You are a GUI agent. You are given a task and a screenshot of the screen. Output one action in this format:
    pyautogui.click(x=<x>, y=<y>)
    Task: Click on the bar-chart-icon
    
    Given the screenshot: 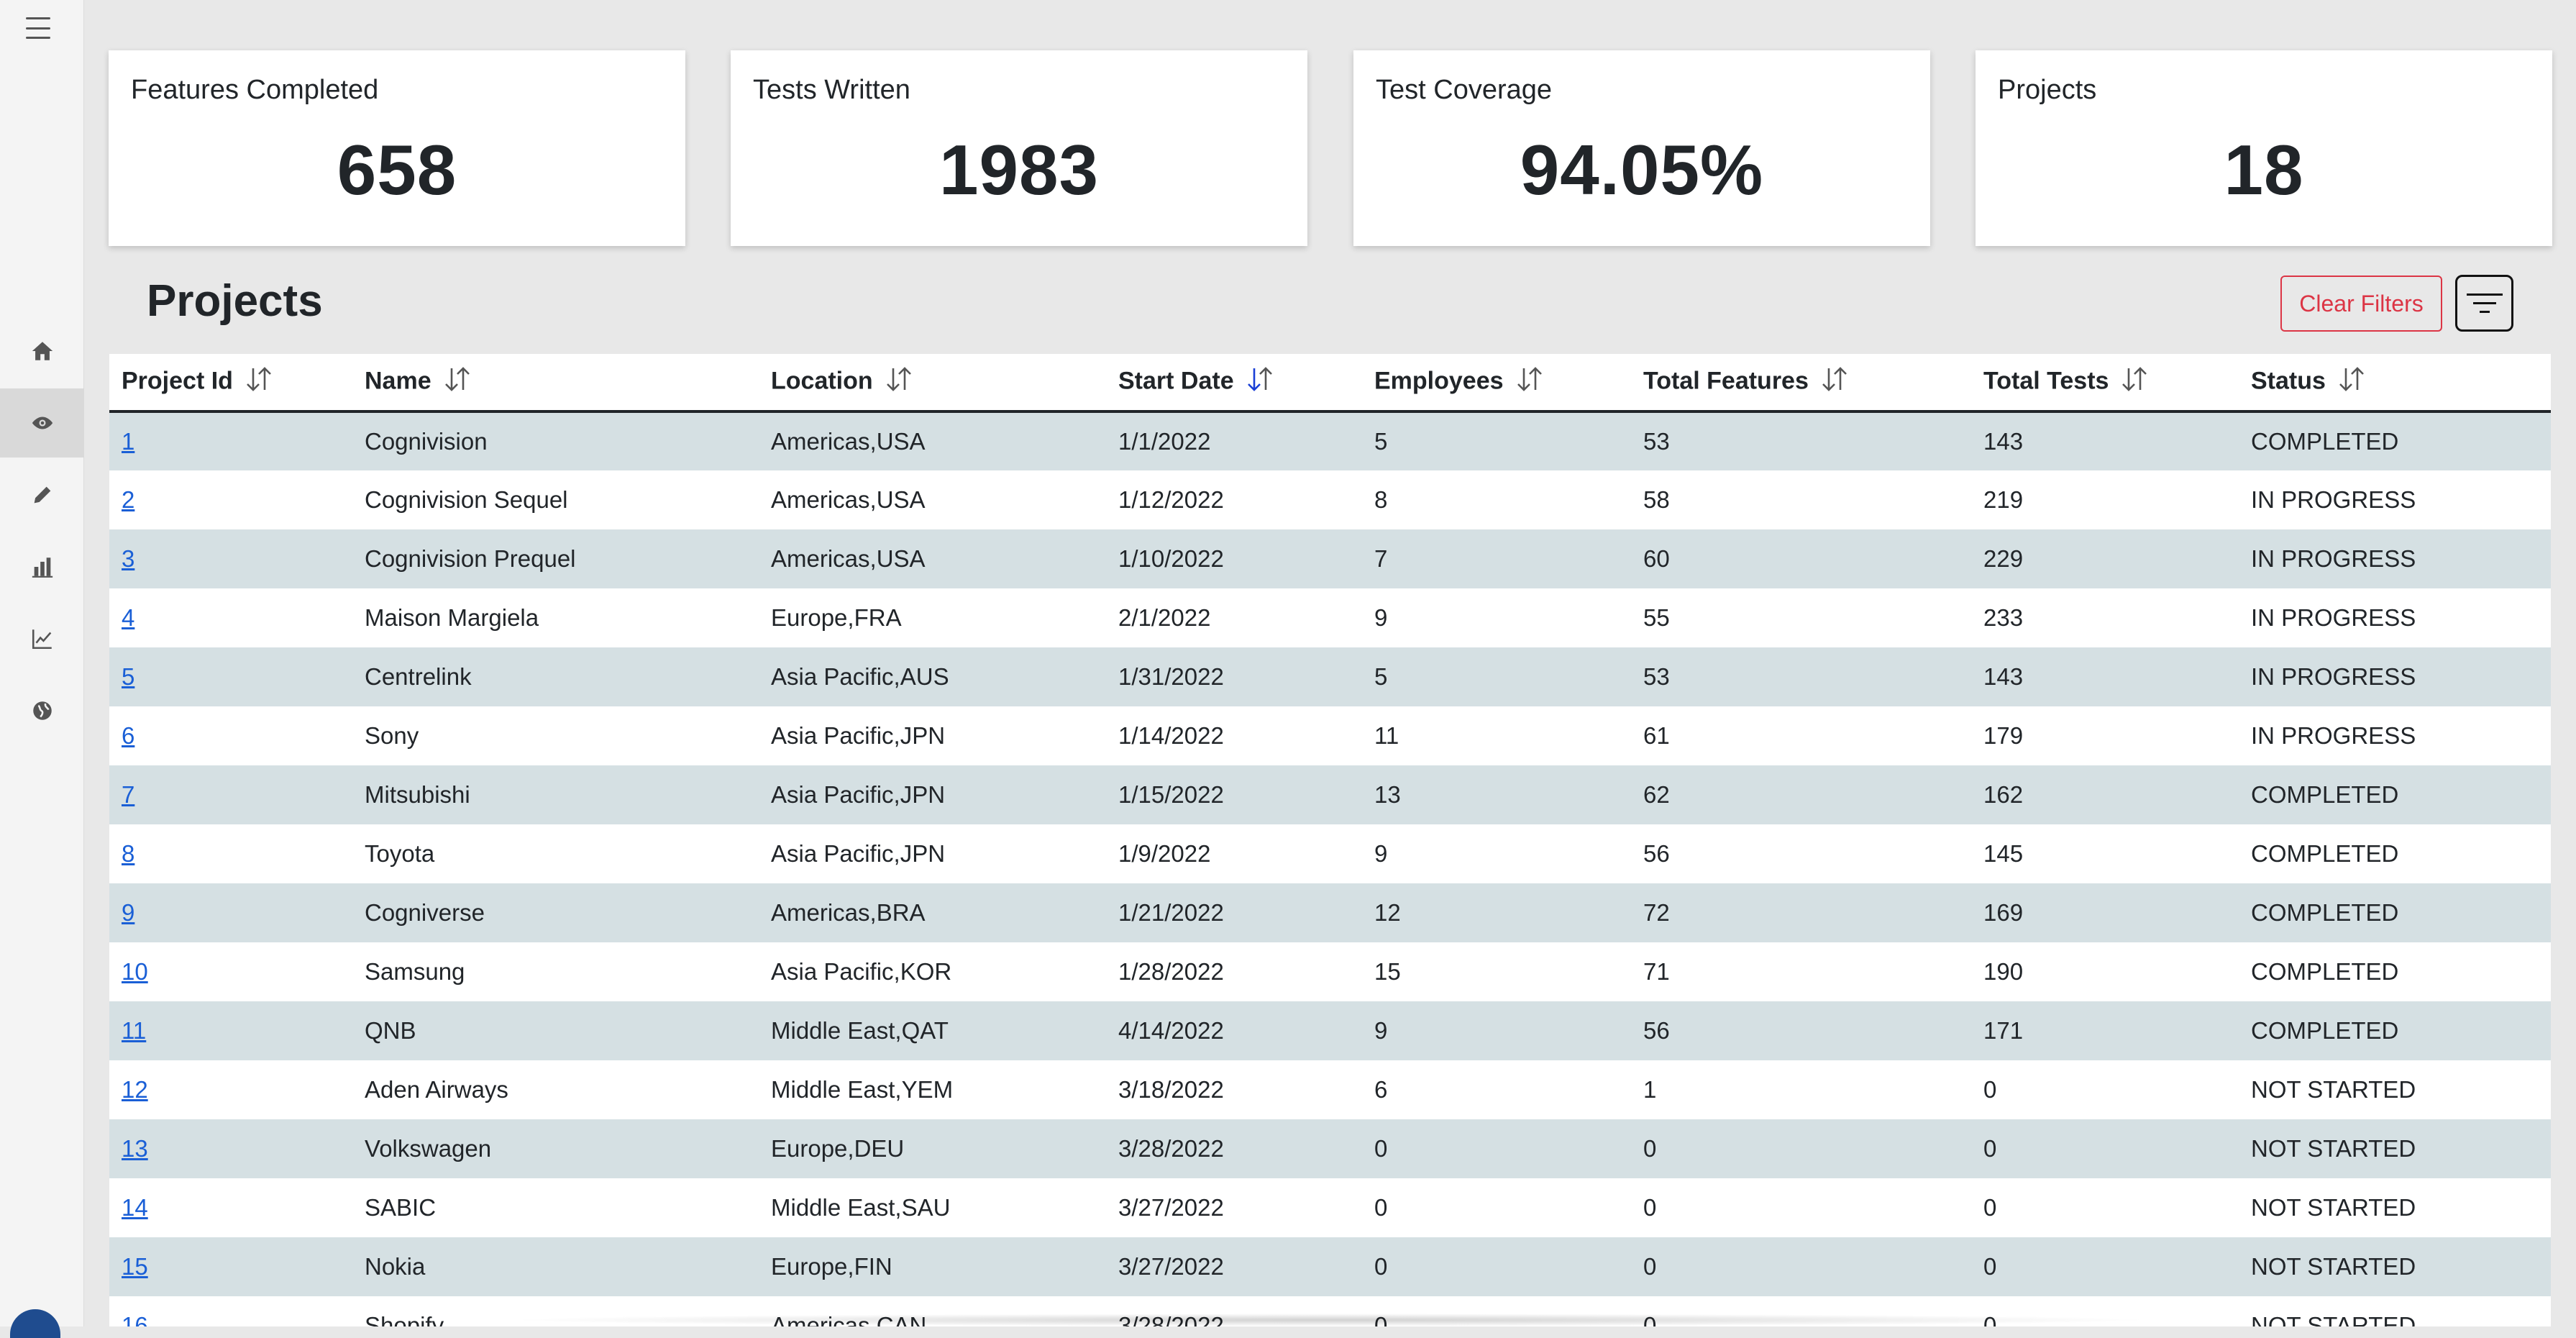 What is the action you would take?
    pyautogui.click(x=42, y=568)
    